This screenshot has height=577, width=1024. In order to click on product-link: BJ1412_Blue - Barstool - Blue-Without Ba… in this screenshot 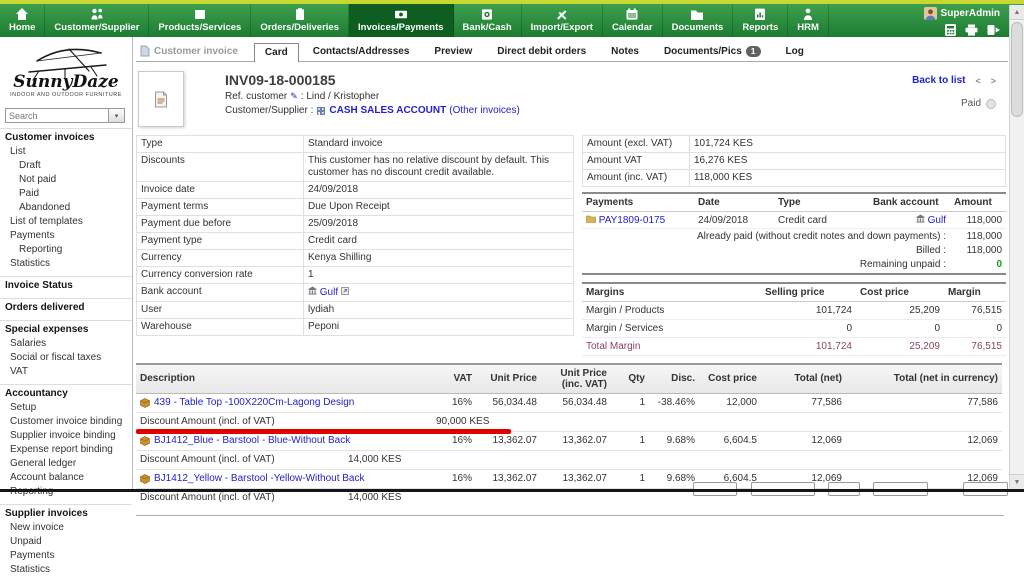, I will do `click(252, 441)`.